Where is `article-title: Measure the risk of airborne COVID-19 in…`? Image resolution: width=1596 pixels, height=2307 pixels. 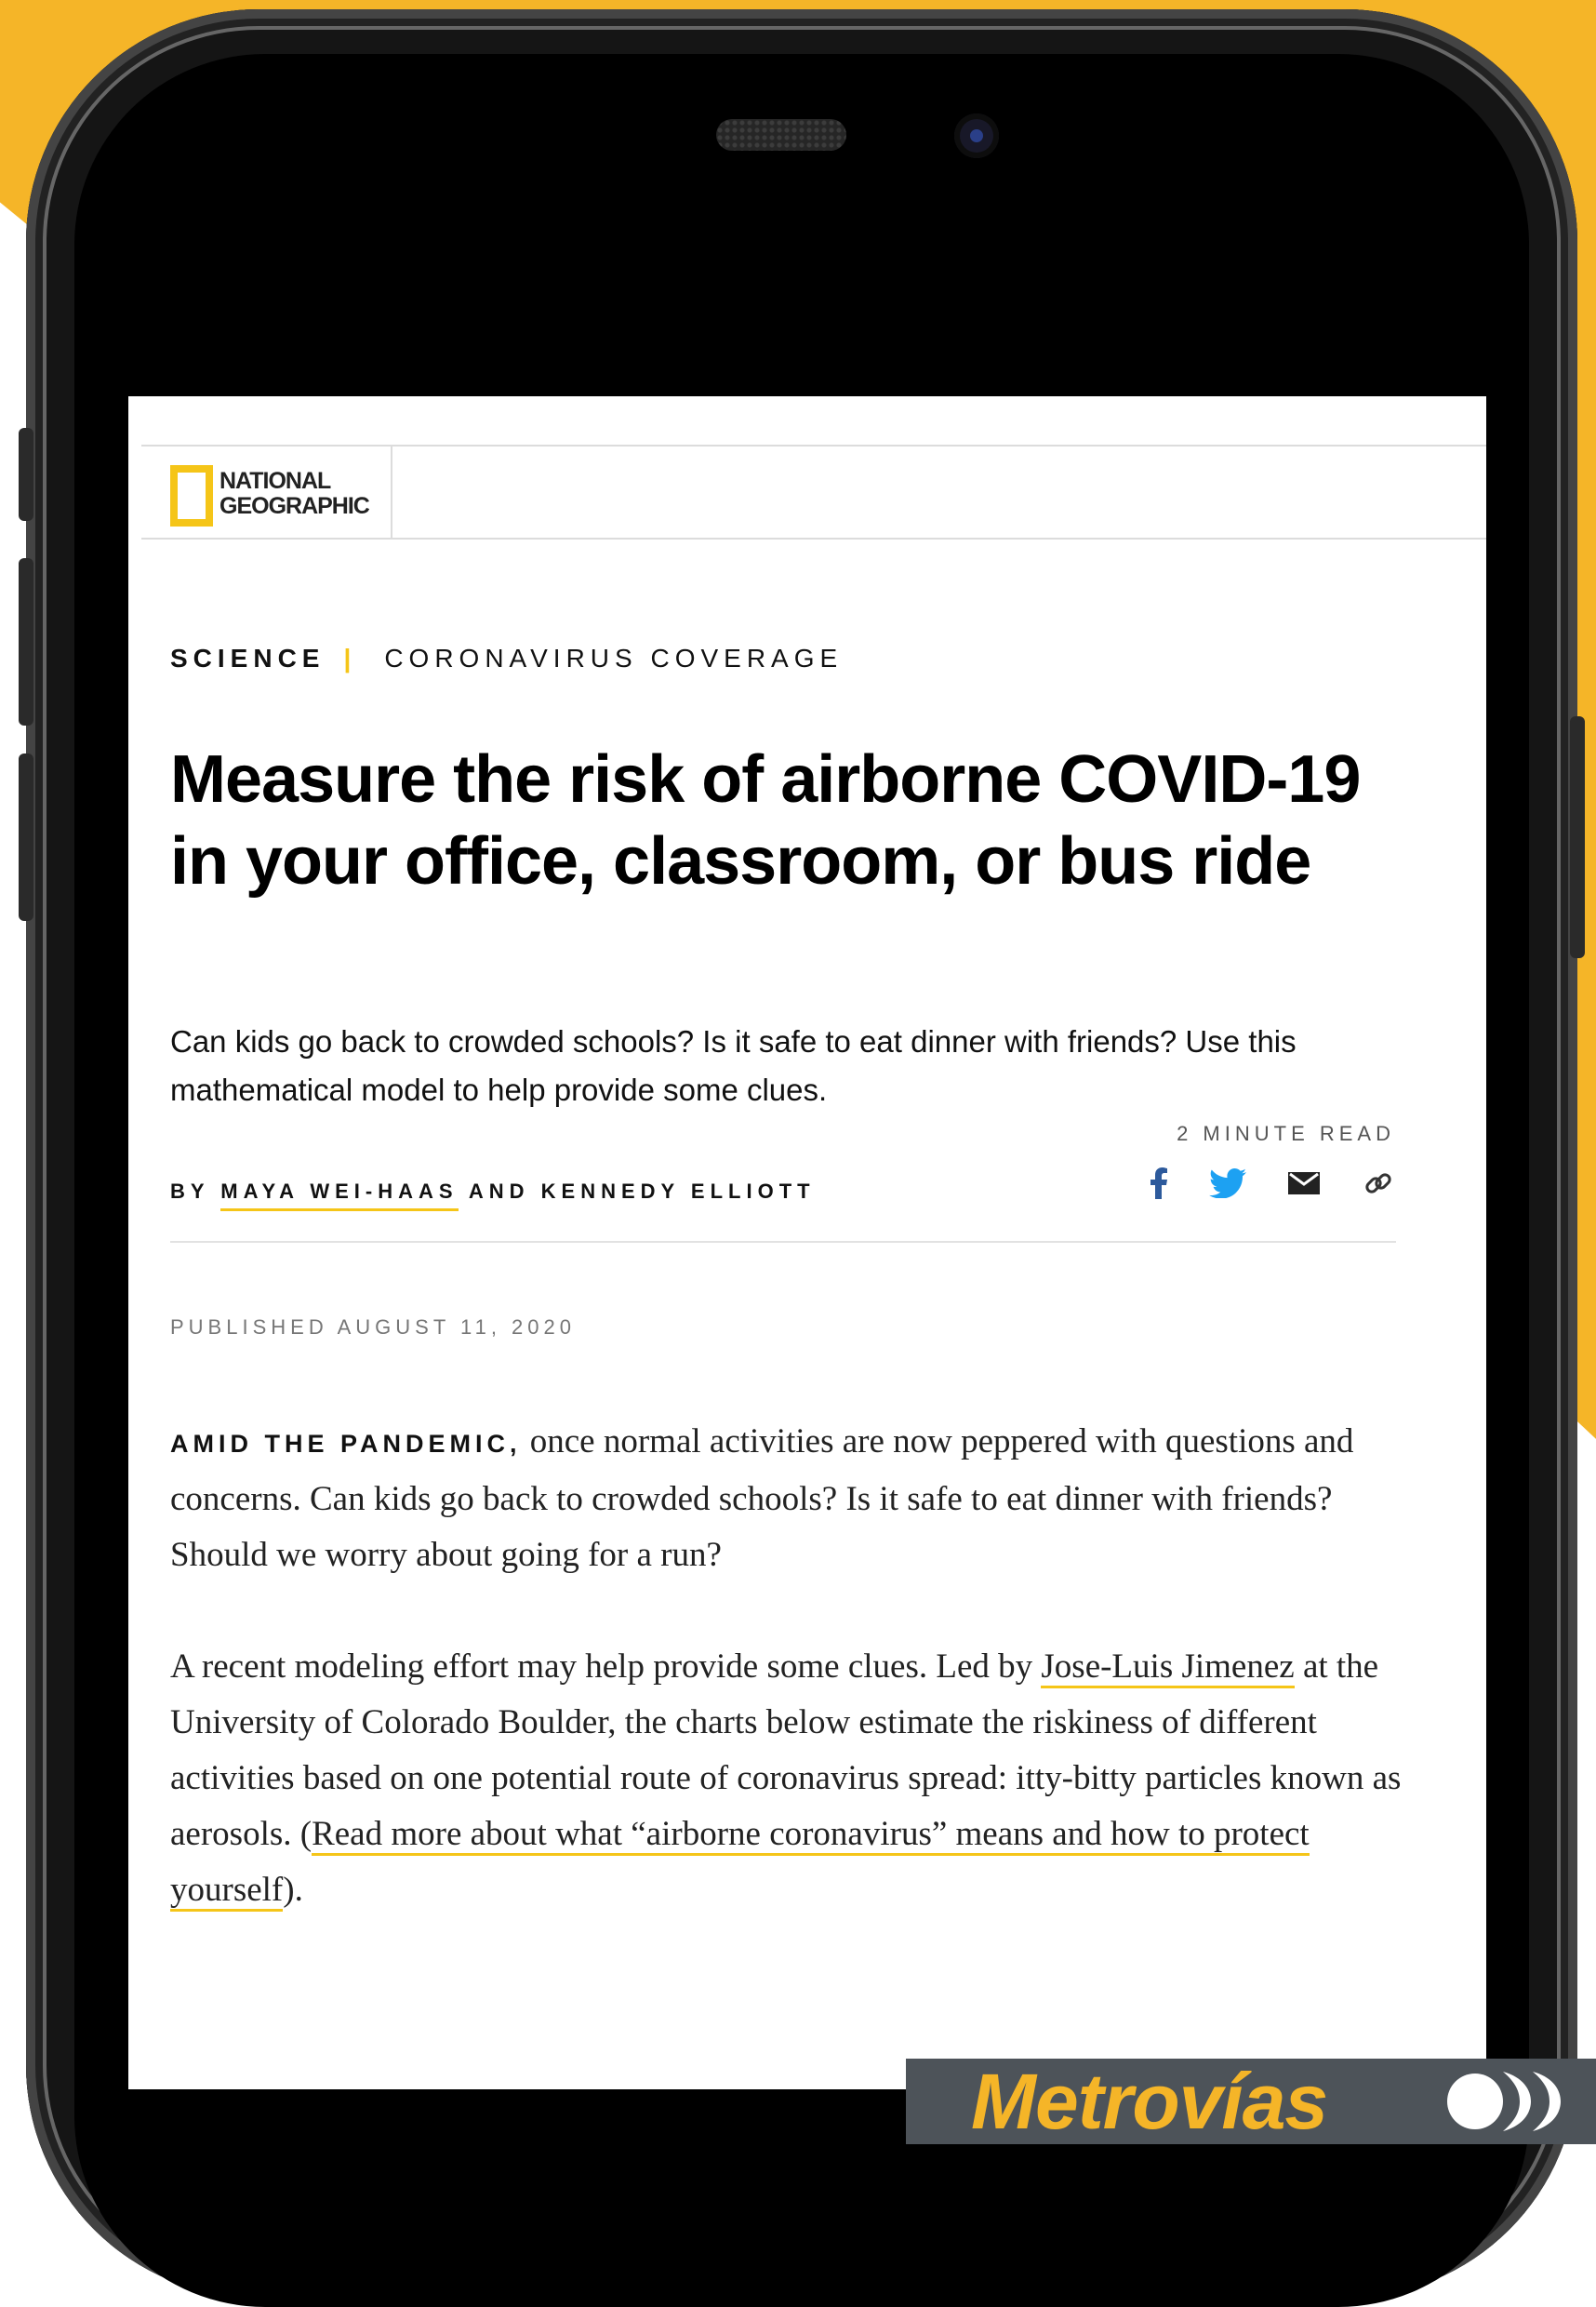
article-title: Measure the risk of airborne COVID-19 in… is located at coordinates (766, 820).